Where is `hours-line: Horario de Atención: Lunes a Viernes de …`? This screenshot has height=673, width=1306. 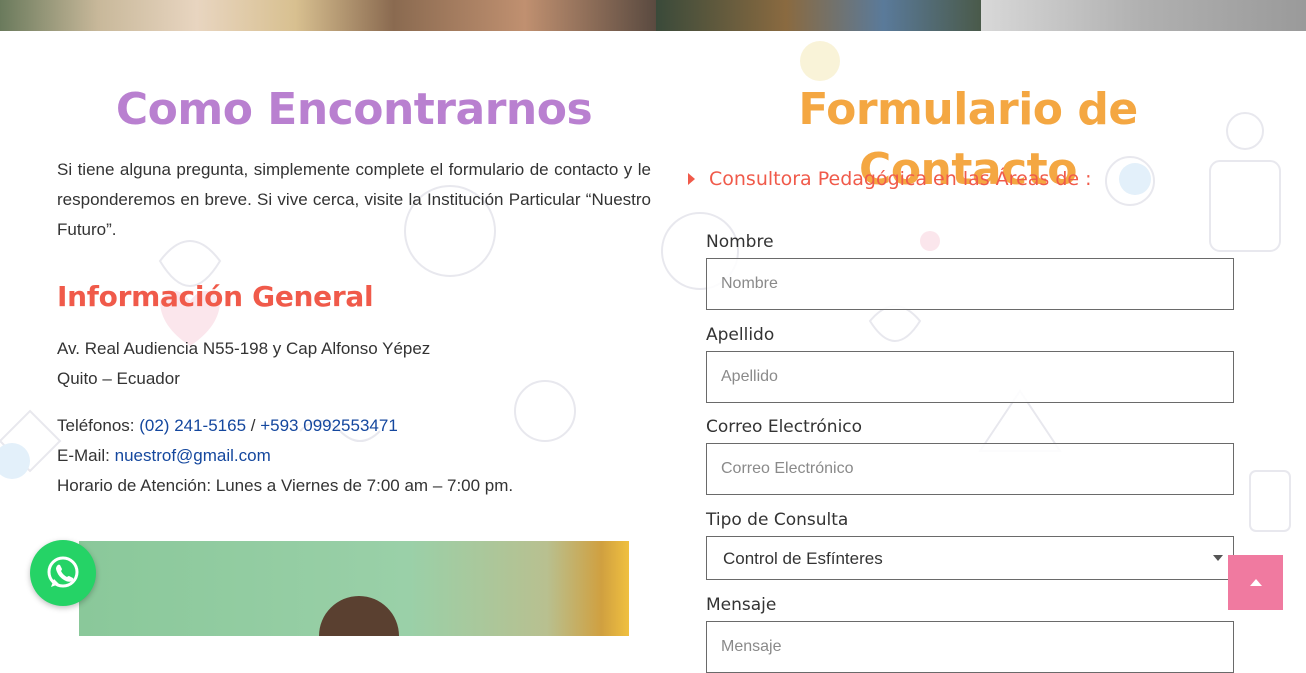
hours-line: Horario de Atención: Lunes a Viernes de … is located at coordinates (285, 485).